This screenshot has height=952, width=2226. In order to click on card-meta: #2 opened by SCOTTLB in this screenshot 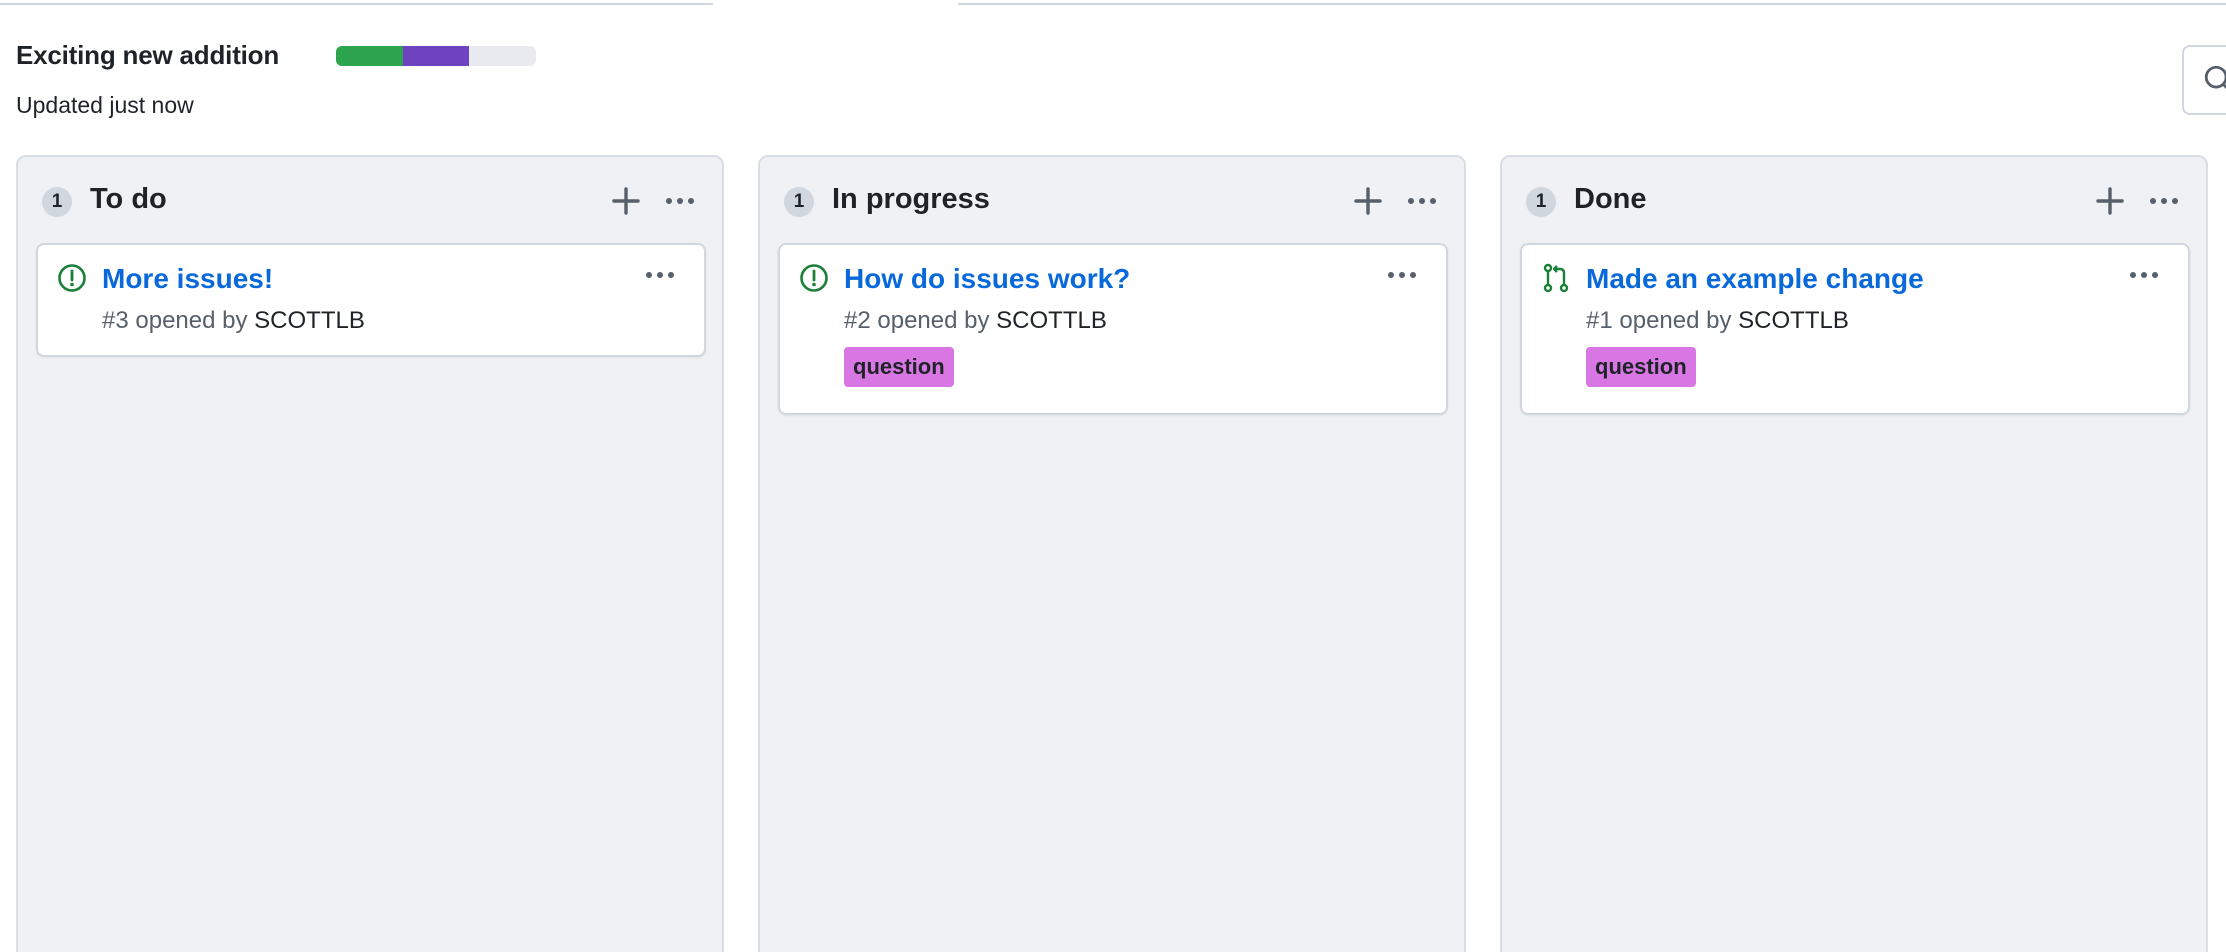, I will do `click(975, 321)`.